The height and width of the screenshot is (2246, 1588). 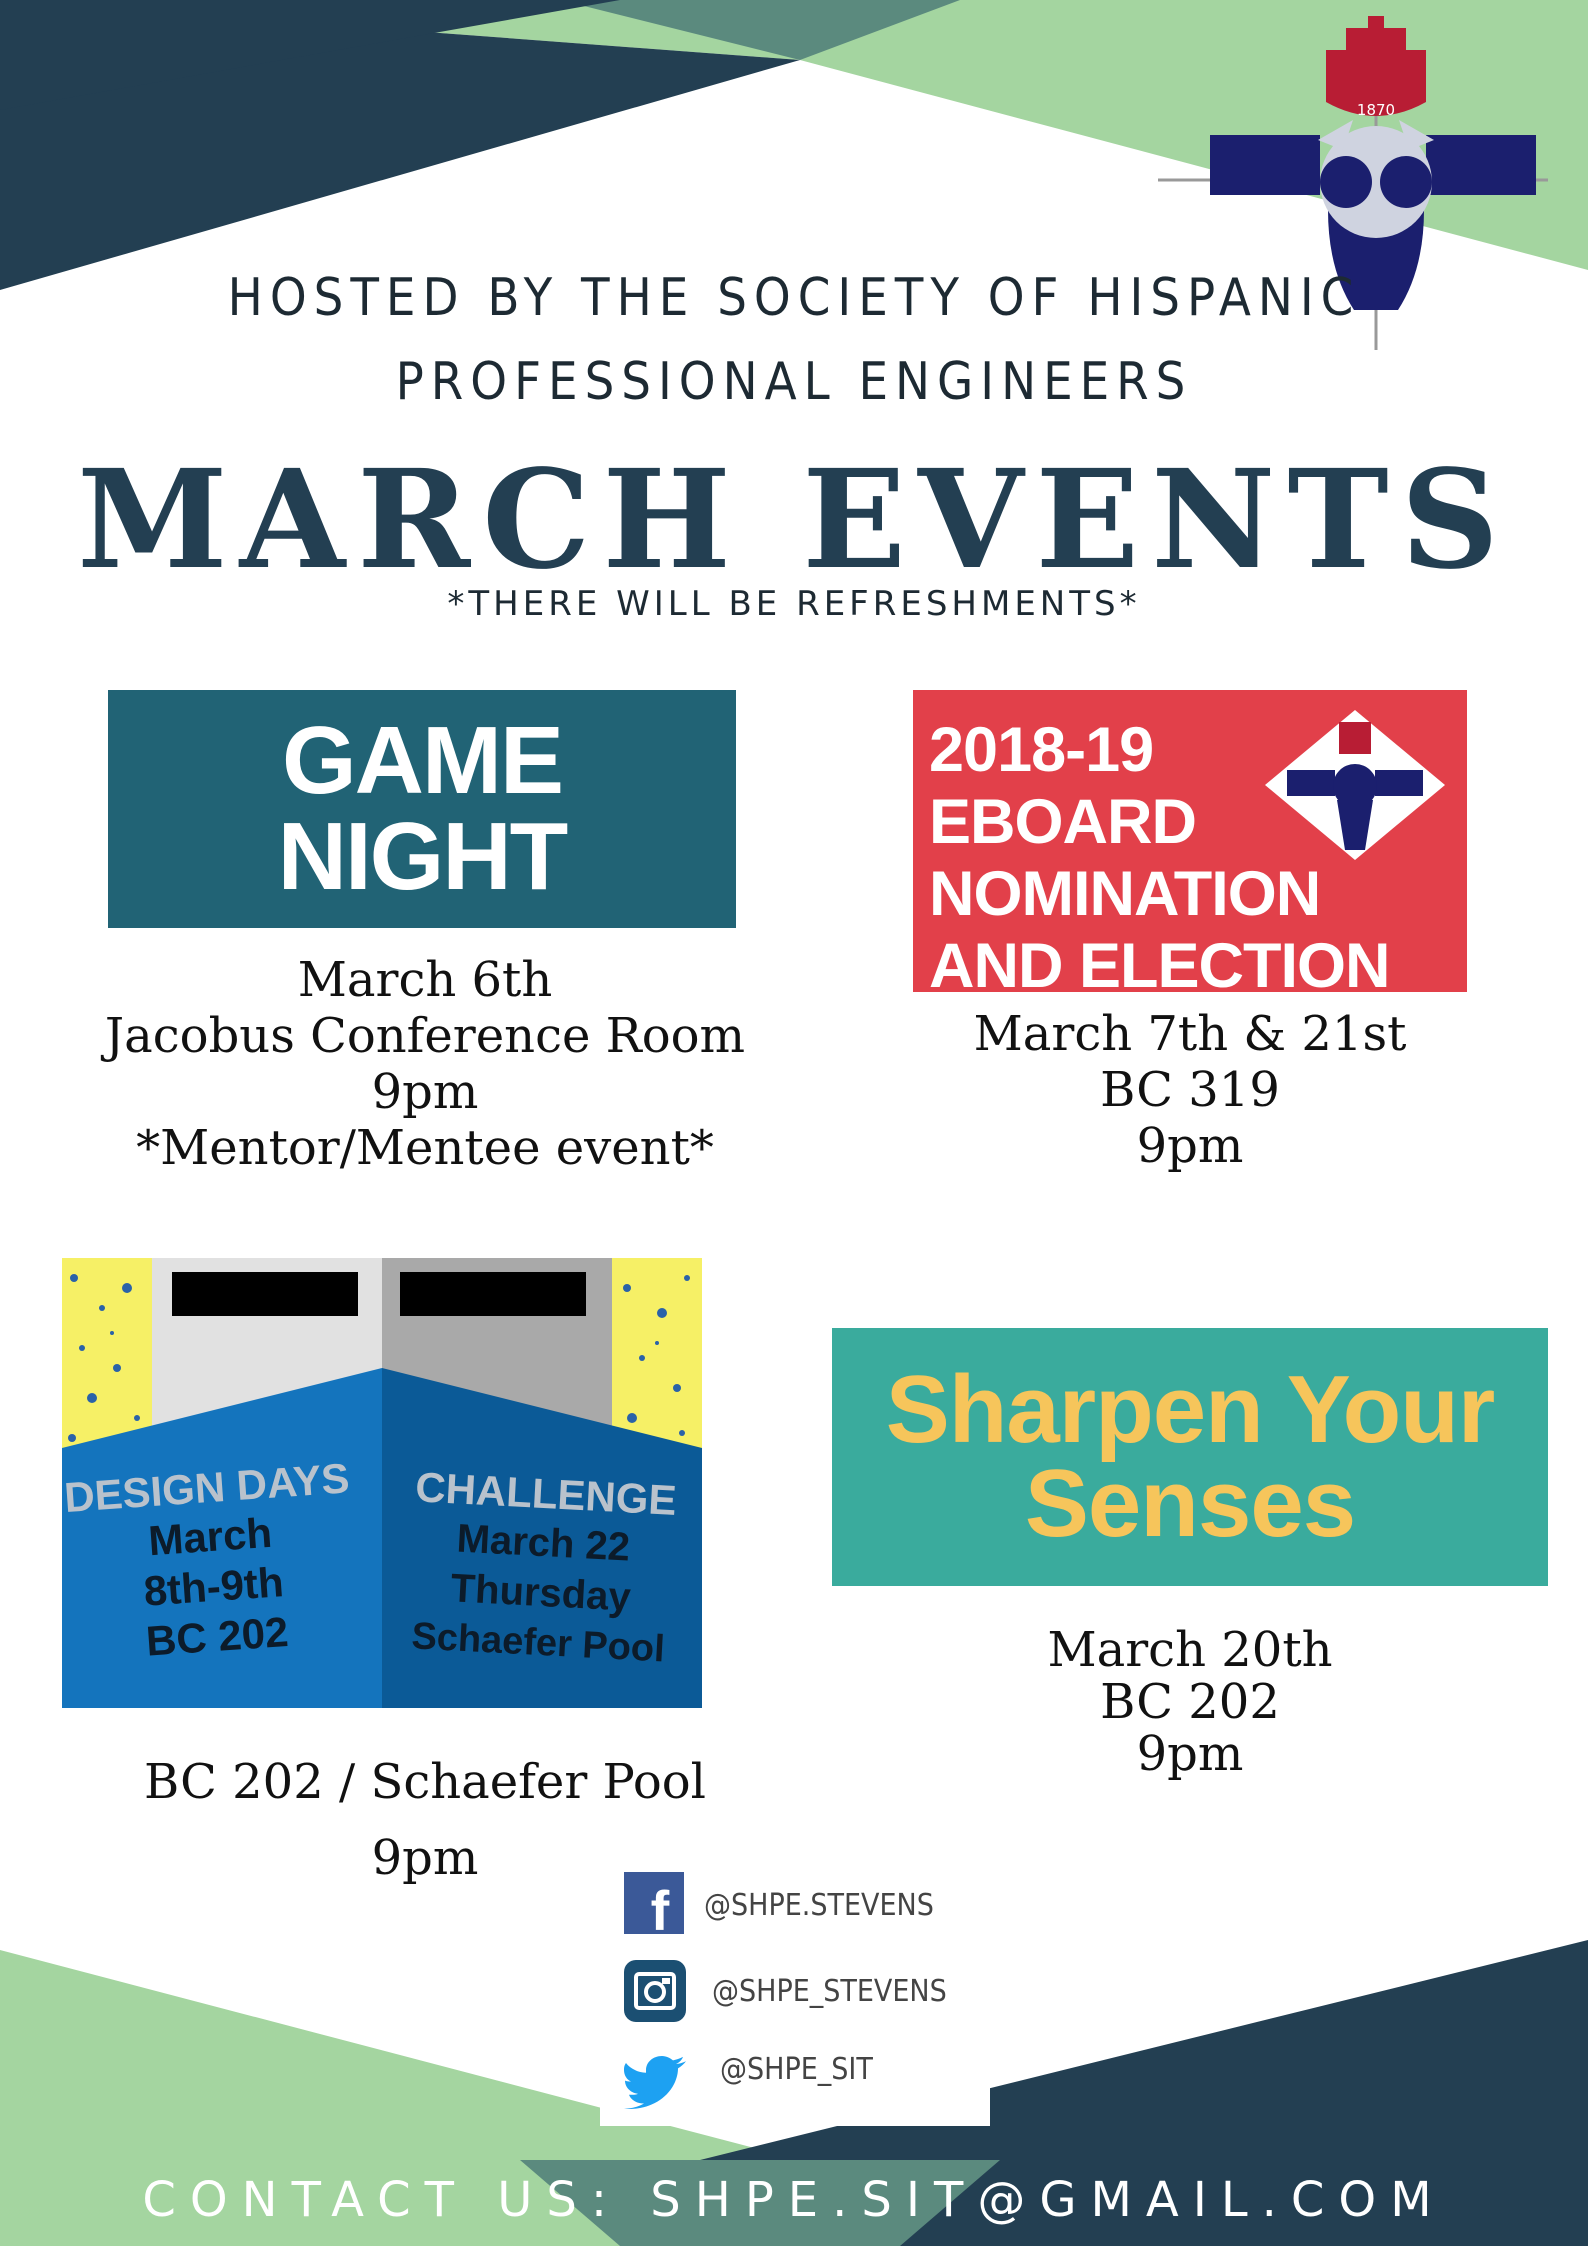 What do you see at coordinates (655, 2083) in the screenshot?
I see `twitter-icon` at bounding box center [655, 2083].